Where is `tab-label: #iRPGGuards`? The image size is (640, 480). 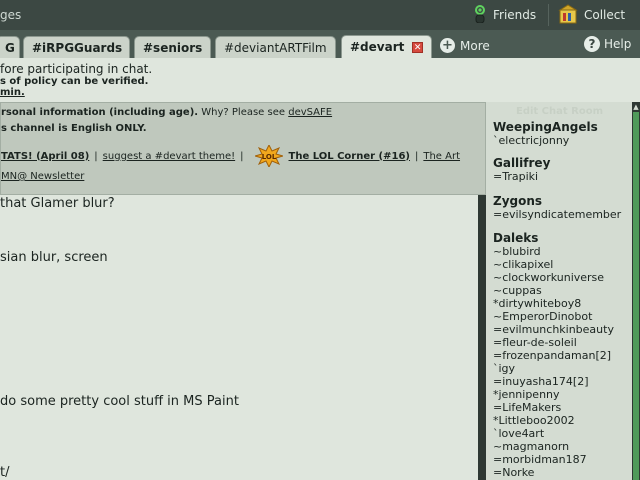 tab-label: #iRPGGuards is located at coordinates (77, 47).